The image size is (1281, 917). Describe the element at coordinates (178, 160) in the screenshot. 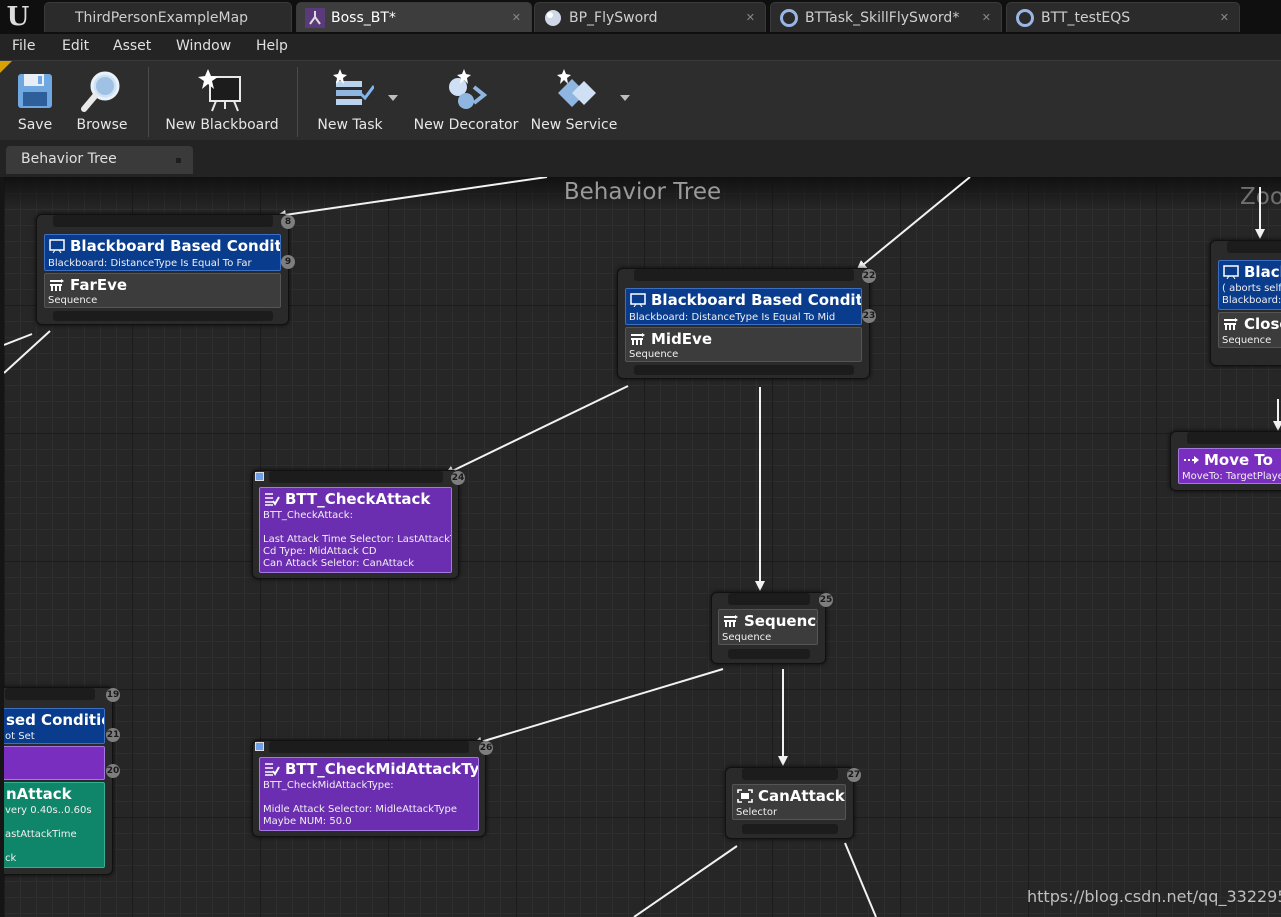

I see `panel-tab-handle-icon` at that location.